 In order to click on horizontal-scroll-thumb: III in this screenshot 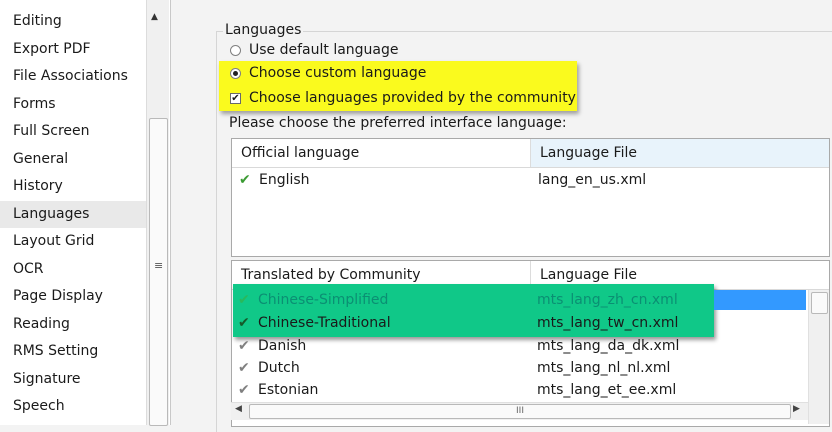, I will do `click(520, 411)`.